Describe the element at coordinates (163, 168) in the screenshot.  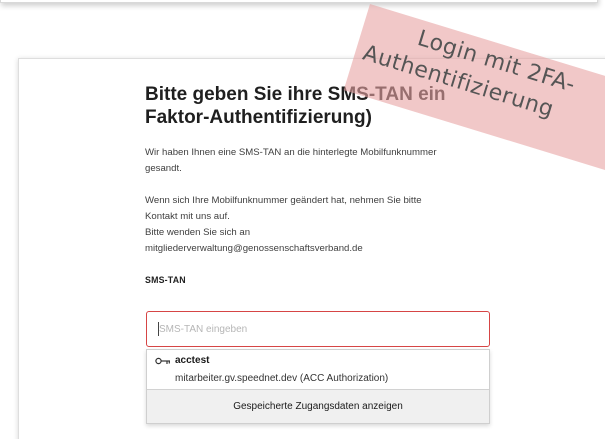
I see `sms-sent-notice-line-2: gesandt.` at that location.